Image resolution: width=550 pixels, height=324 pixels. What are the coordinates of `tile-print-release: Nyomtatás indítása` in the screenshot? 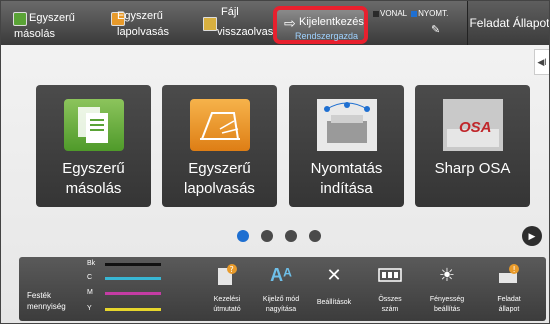 It's located at (346, 146).